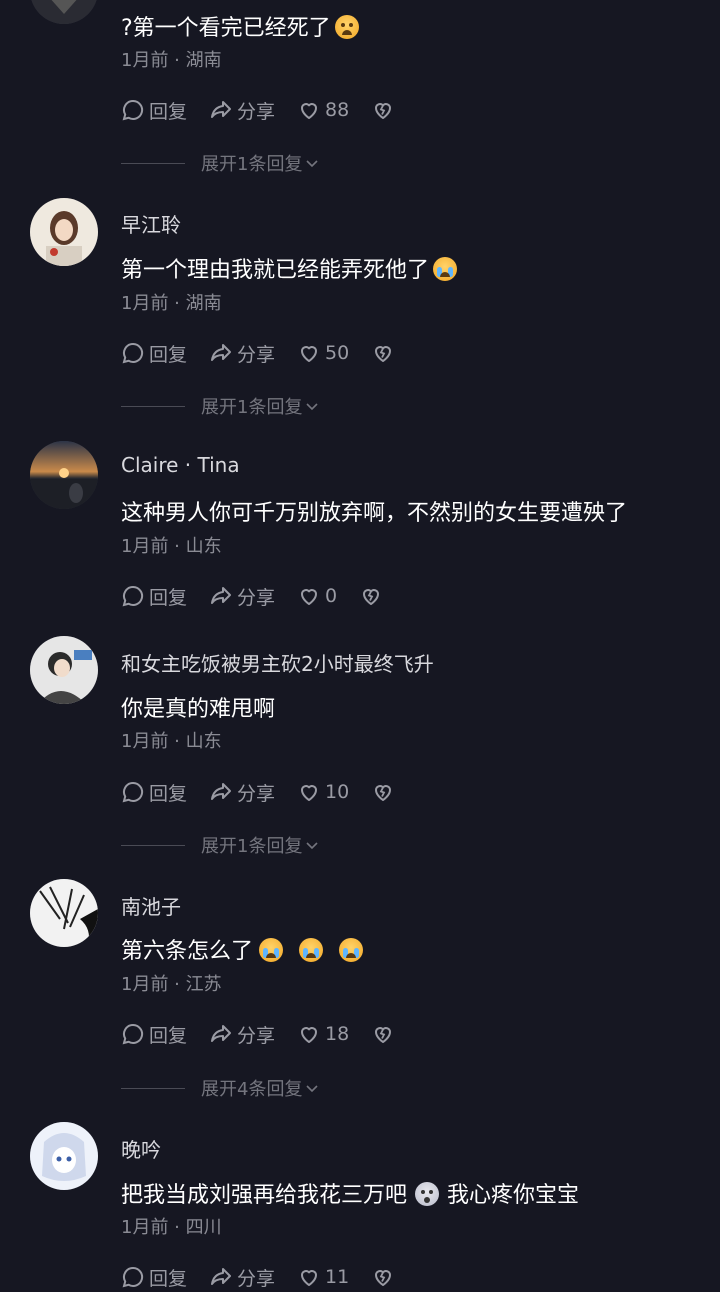  What do you see at coordinates (337, 1277) in the screenshot?
I see `like-count: 11` at bounding box center [337, 1277].